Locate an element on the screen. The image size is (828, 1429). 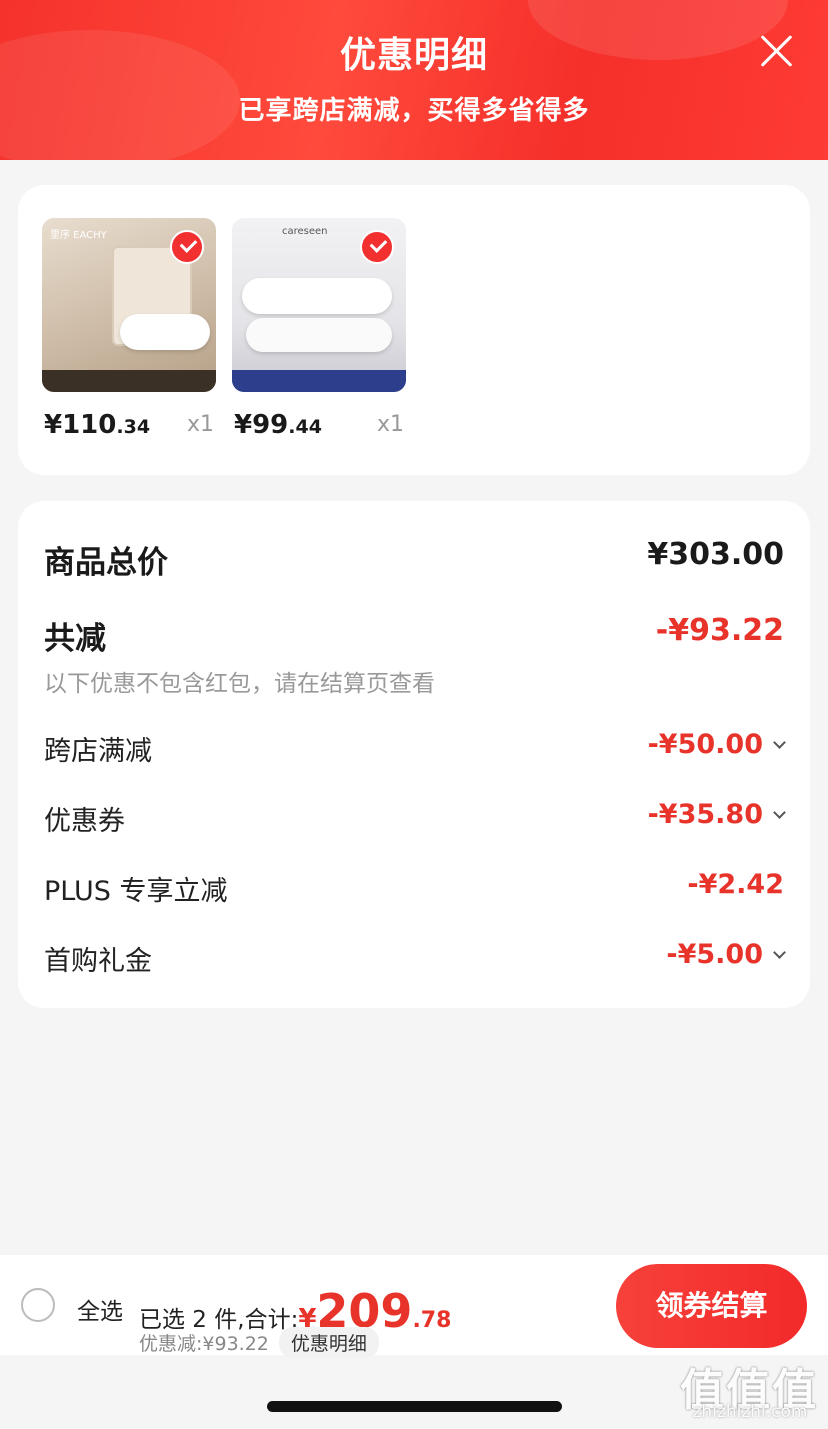
price-row: ¥99.44 x1 is located at coordinates (319, 426).